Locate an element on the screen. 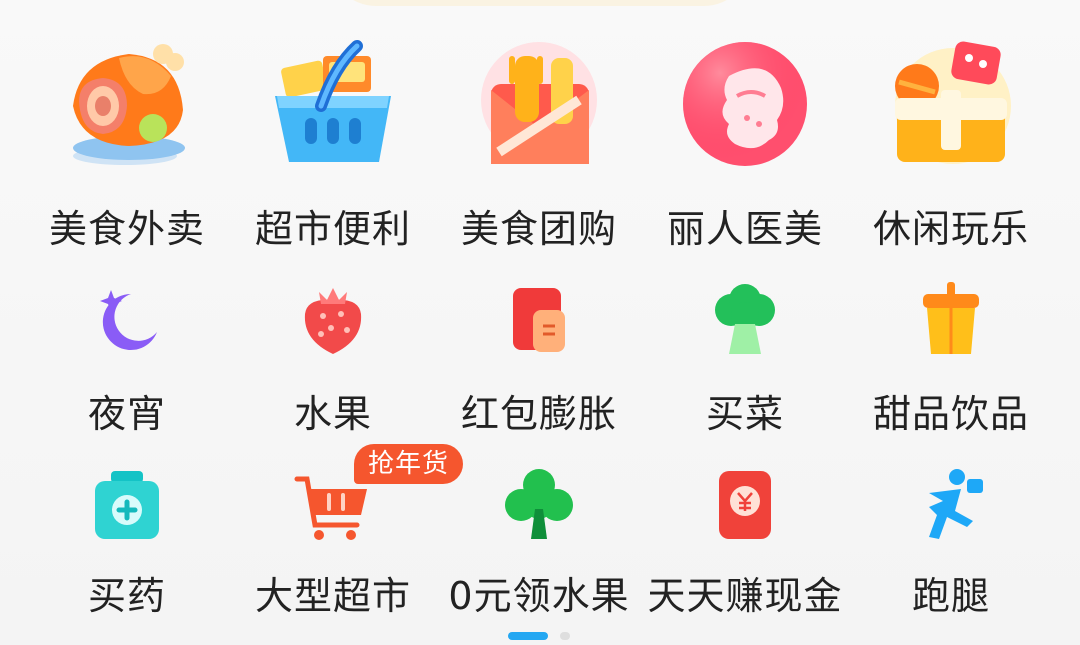 The image size is (1080, 645). moon-star-icon is located at coordinates (128, 320).